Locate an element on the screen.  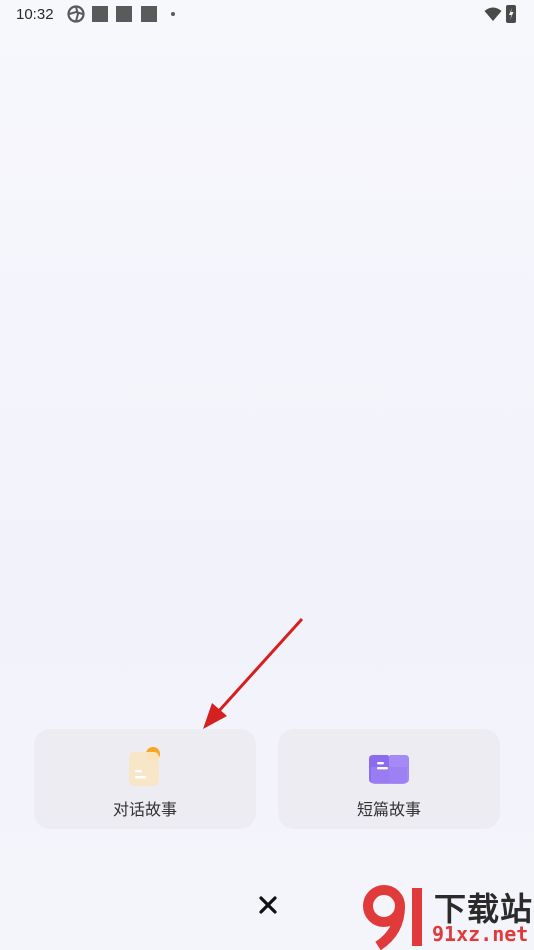
status-bar: 10:32 is located at coordinates (267, 15).